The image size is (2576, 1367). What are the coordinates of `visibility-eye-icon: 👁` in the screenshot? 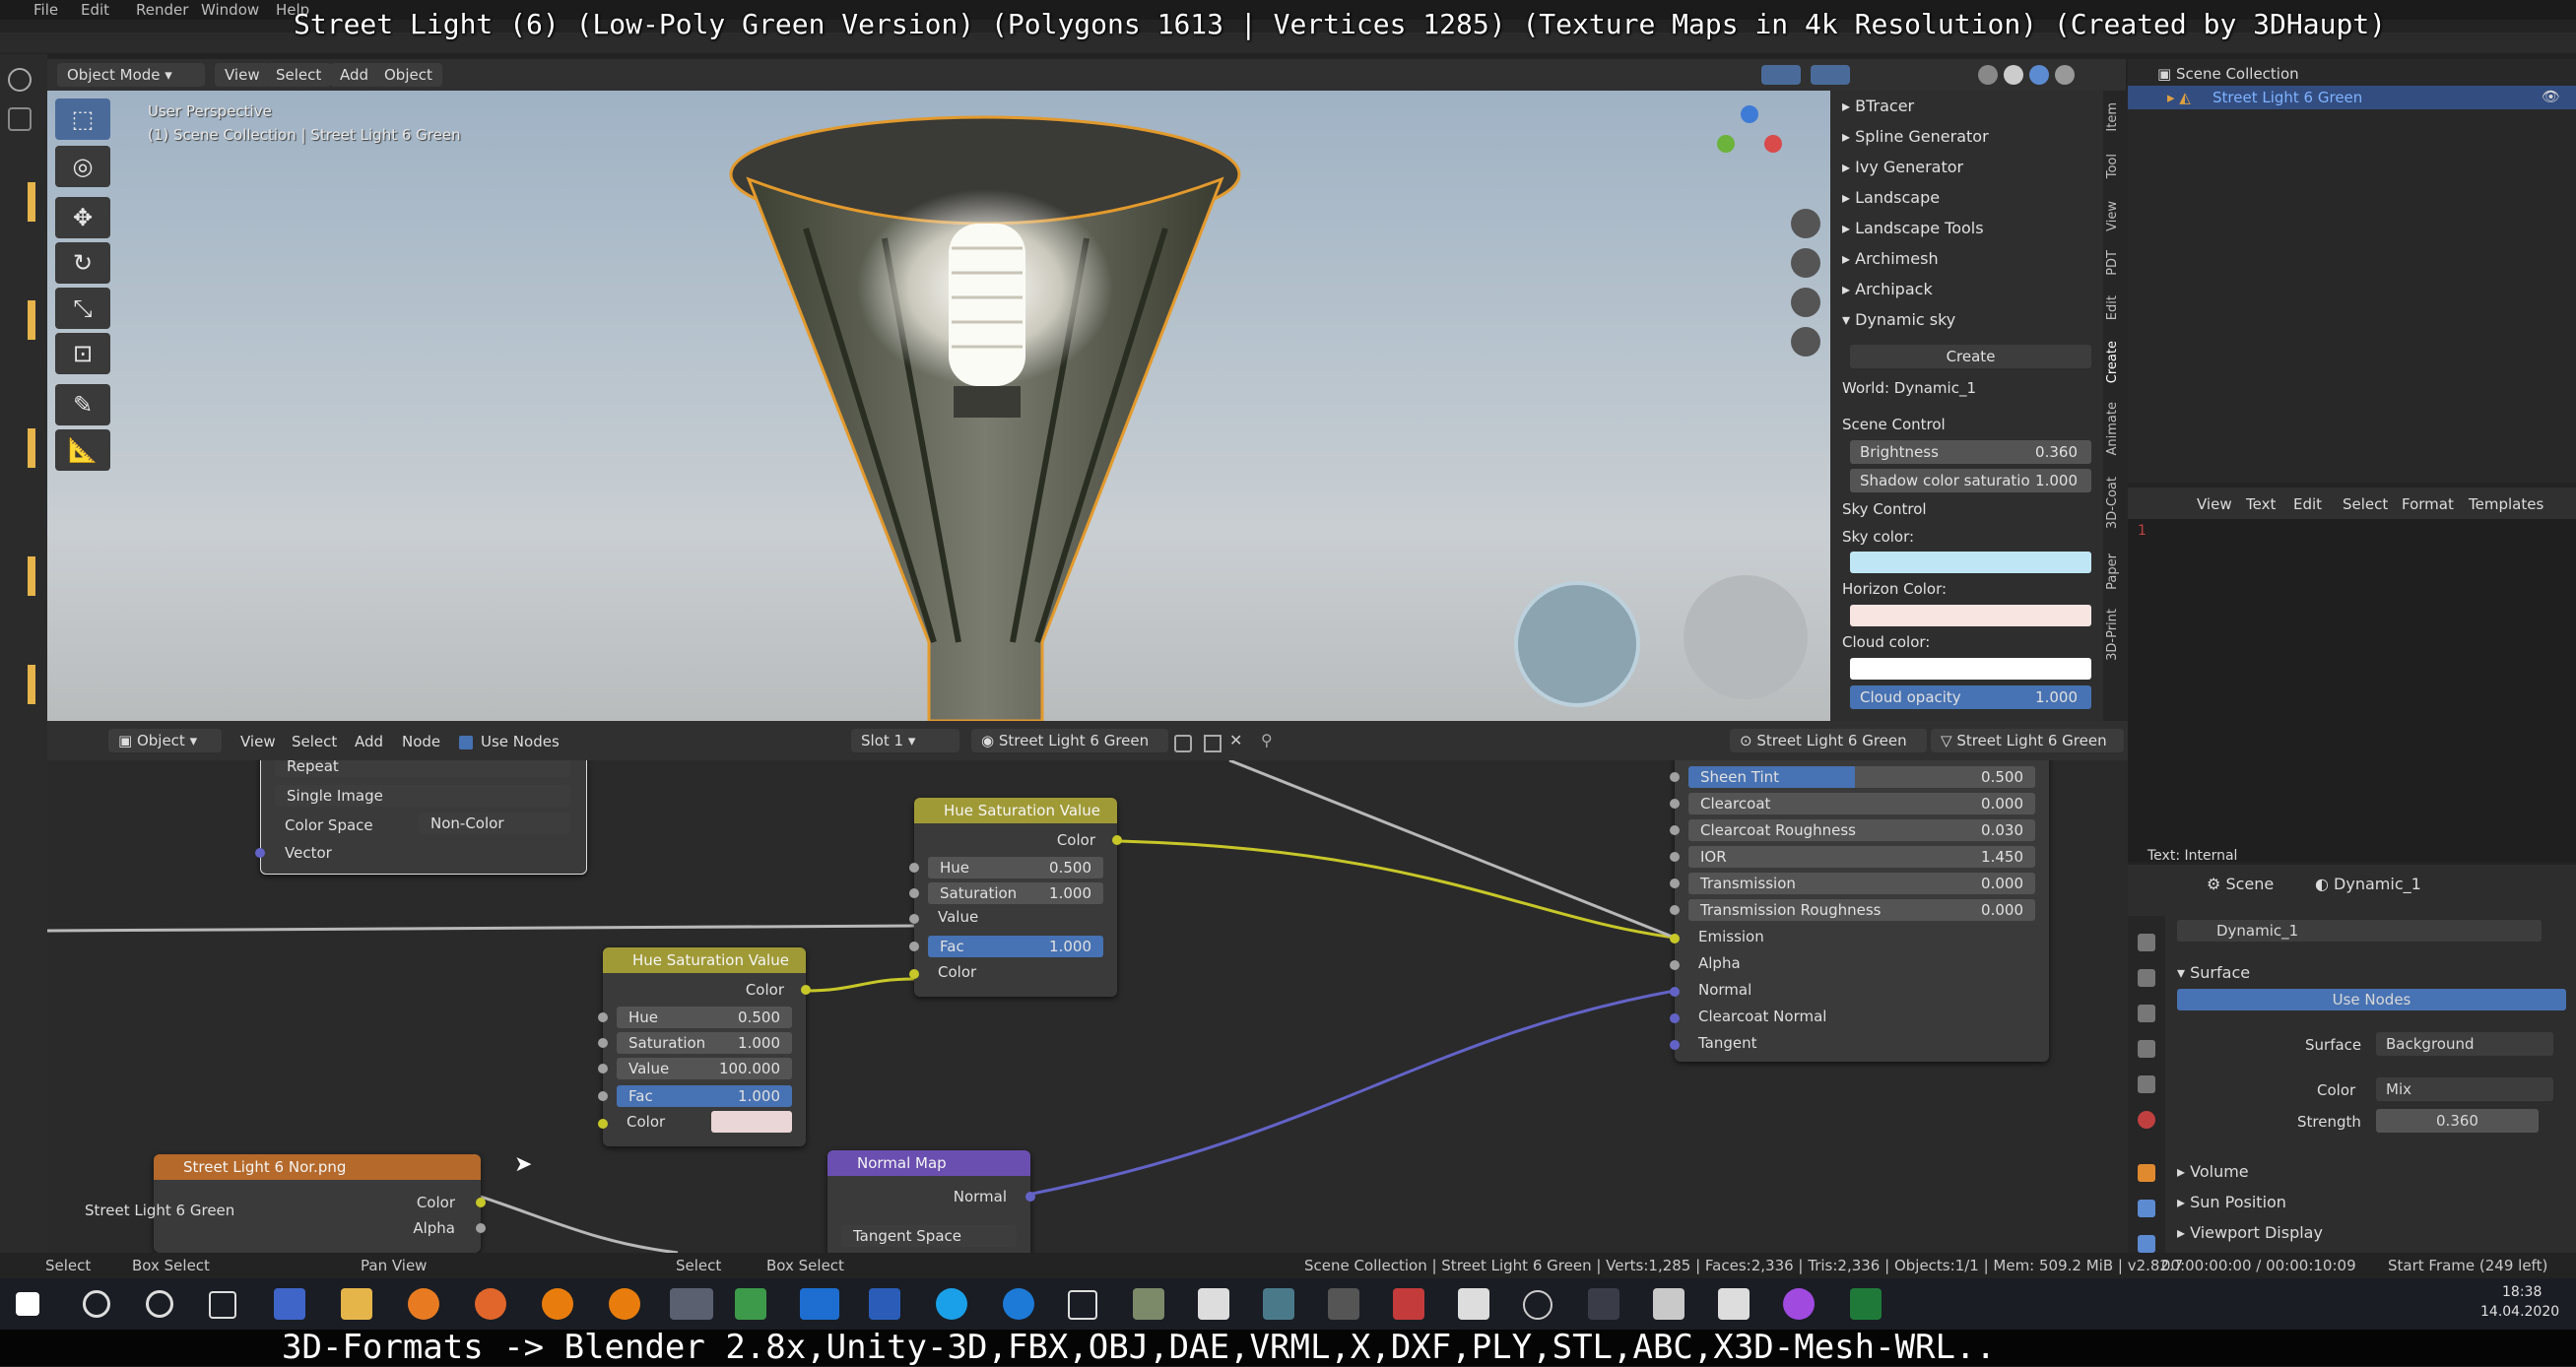 It's located at (2551, 97).